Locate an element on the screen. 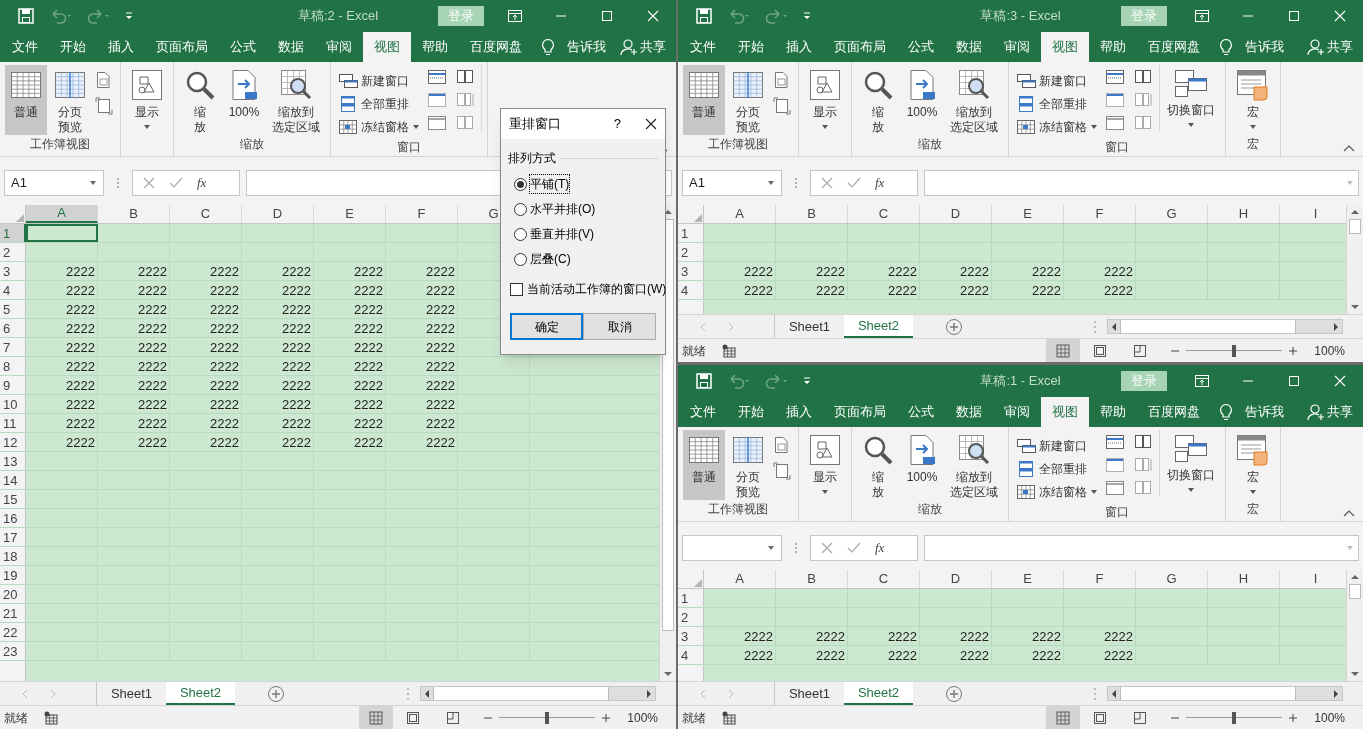 This screenshot has height=729, width=1363. row-header: 6 is located at coordinates (13, 328).